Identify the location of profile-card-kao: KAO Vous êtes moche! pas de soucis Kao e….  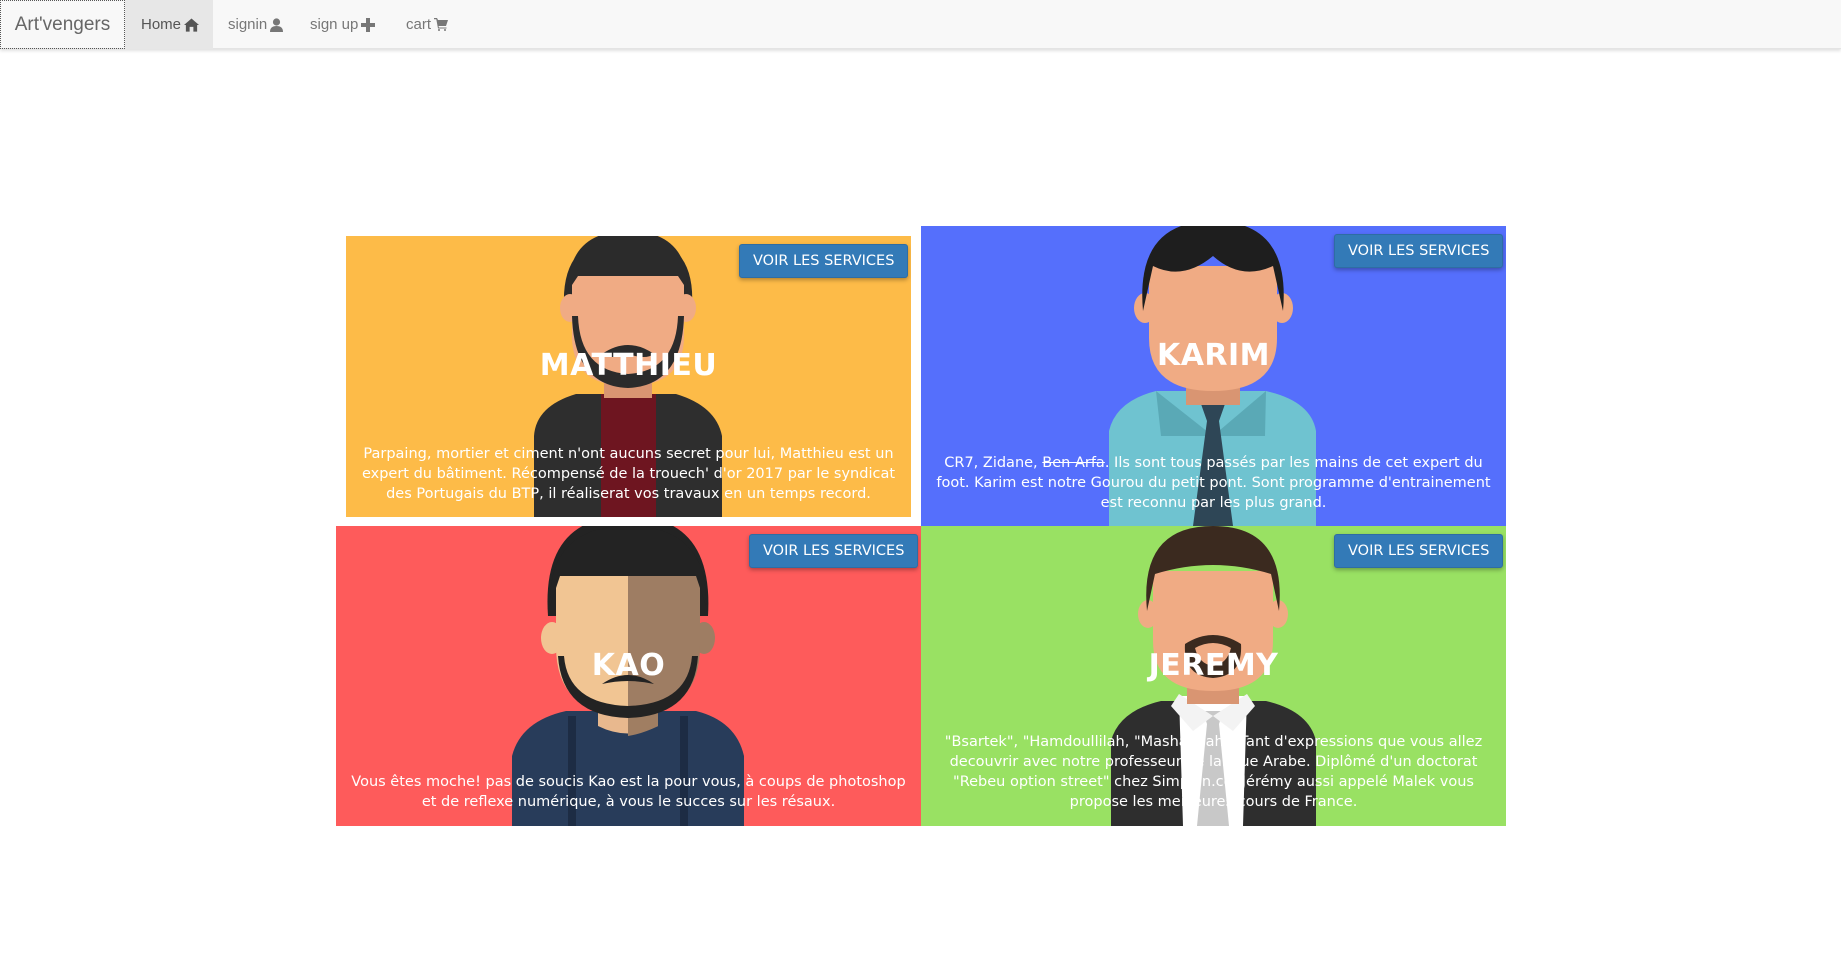
(628, 676).